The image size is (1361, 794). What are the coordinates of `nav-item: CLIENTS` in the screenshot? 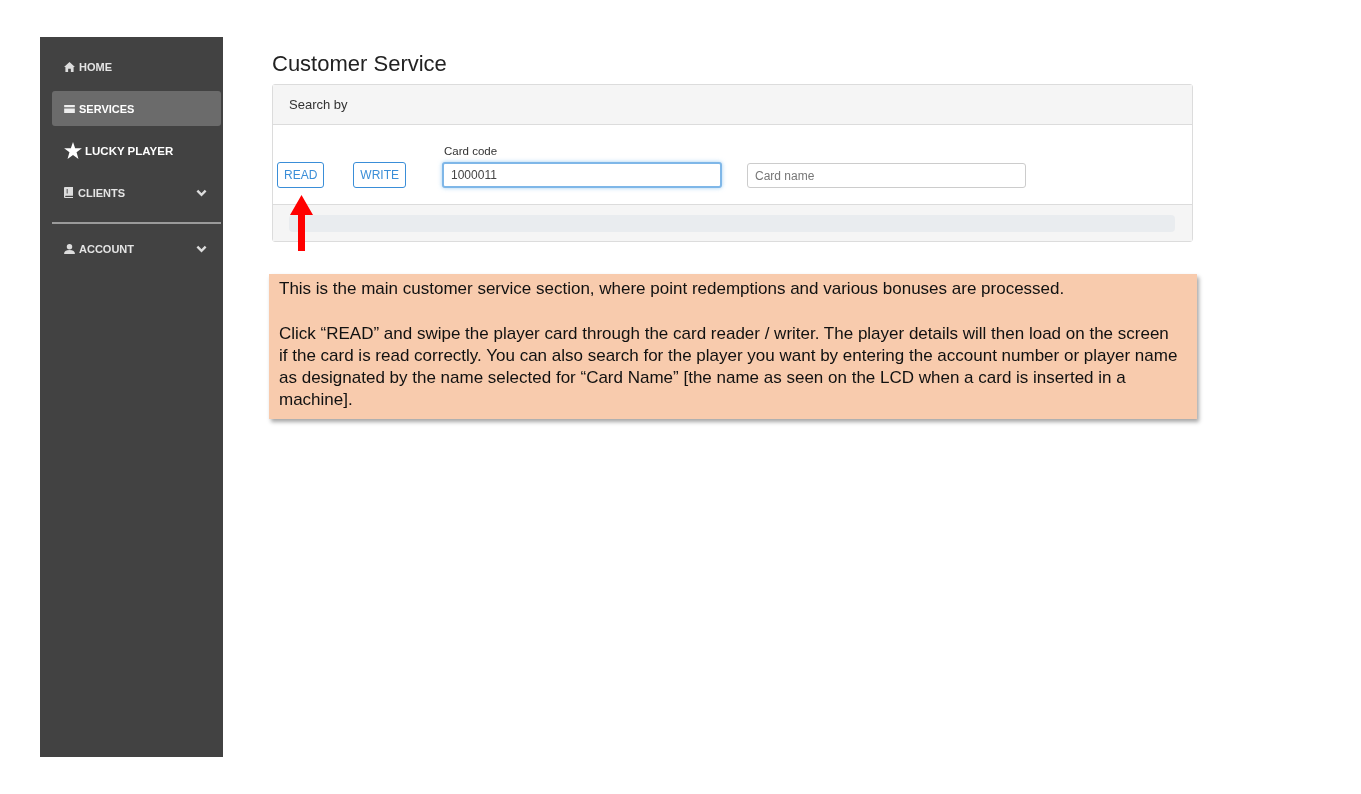 It's located at (136, 192).